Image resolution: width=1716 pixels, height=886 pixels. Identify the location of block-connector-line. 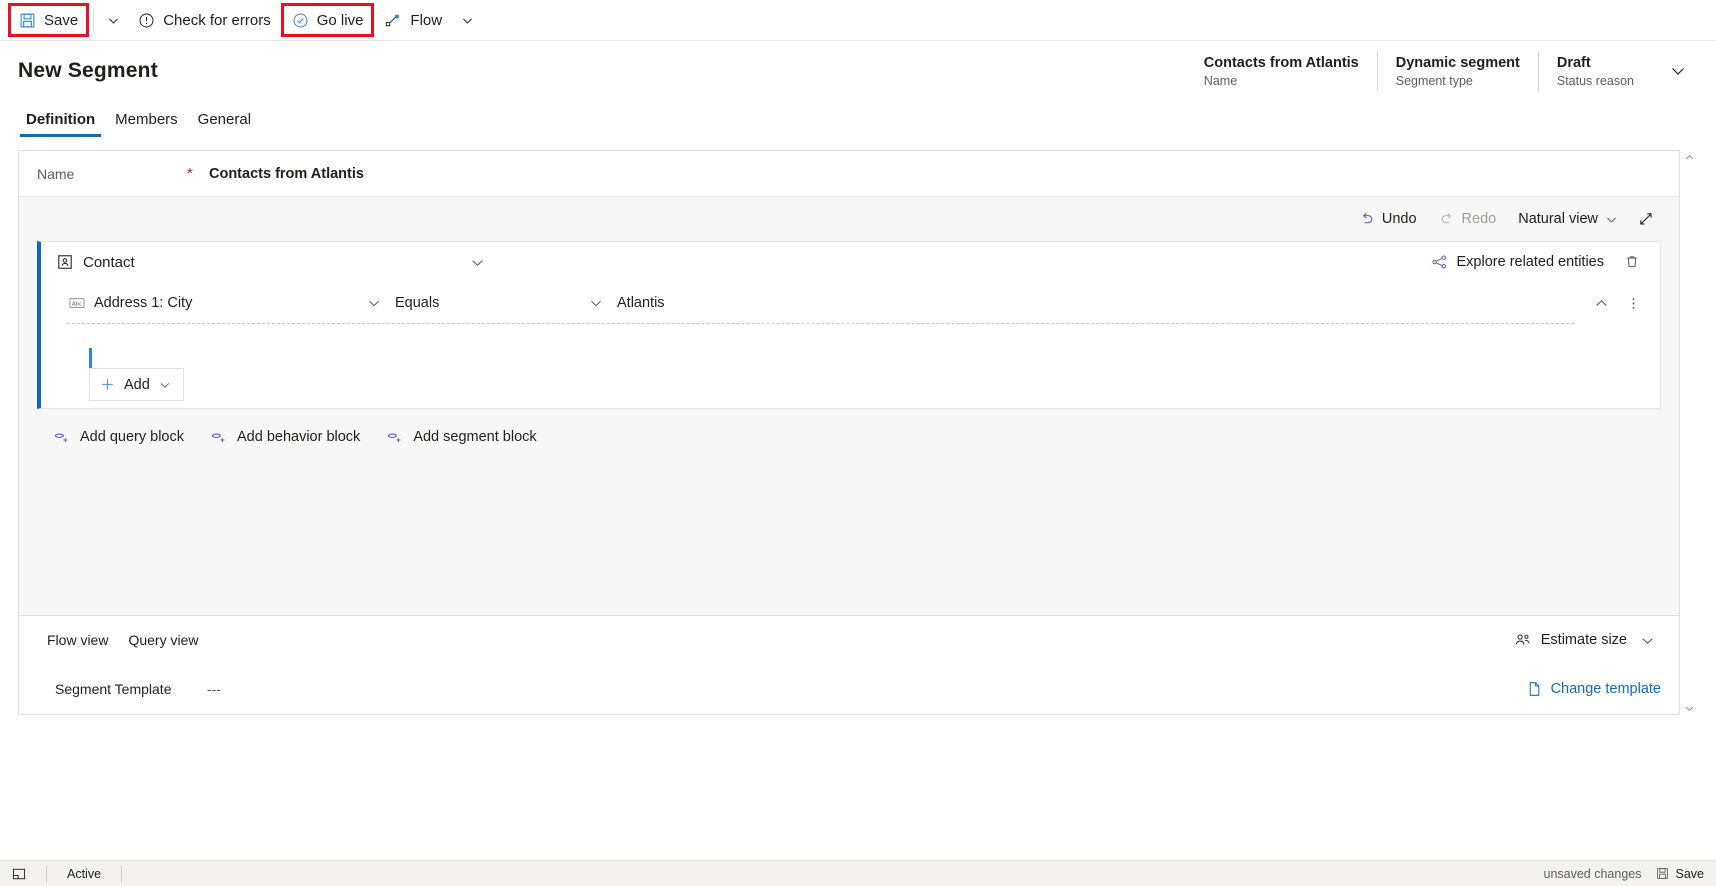
(90, 358).